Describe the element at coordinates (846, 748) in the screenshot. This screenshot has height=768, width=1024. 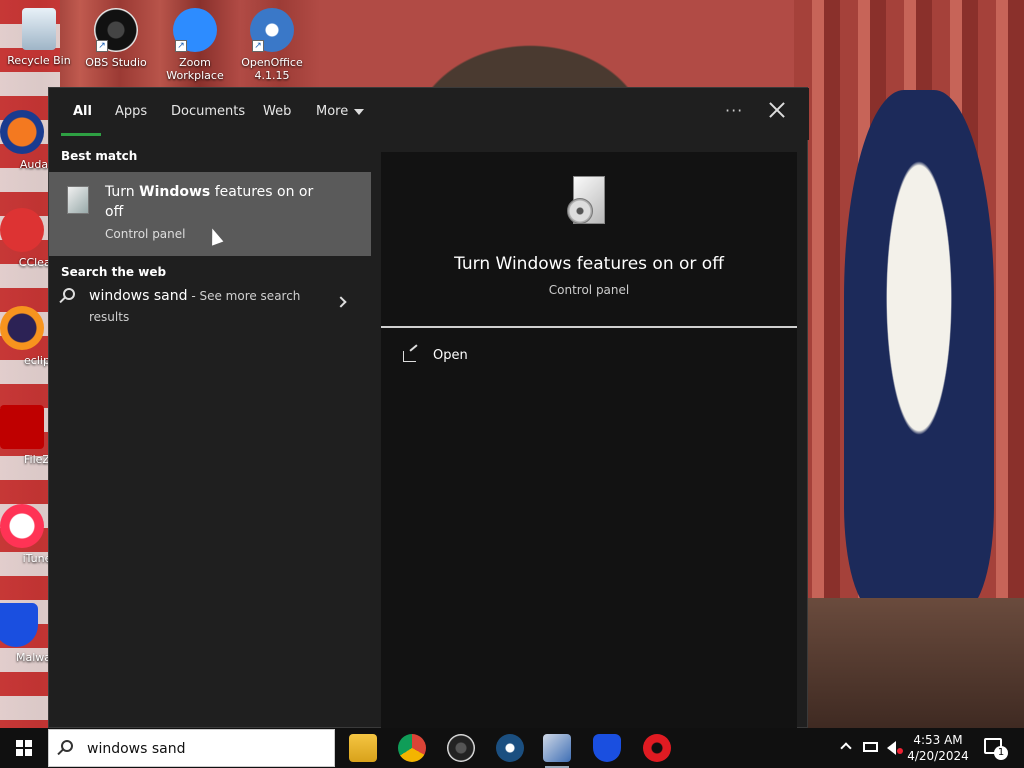
I see `show-hidden-icons-icon` at that location.